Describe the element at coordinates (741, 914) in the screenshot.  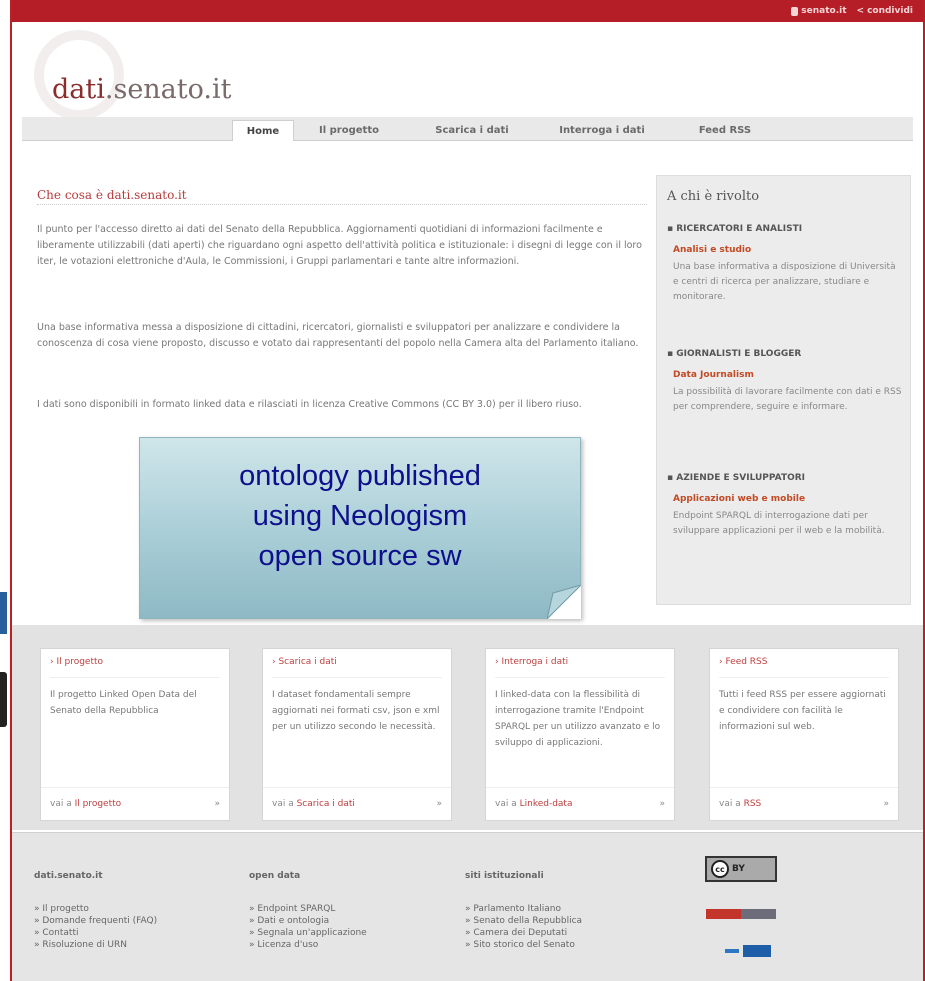
I see `rdf-badge-icon` at that location.